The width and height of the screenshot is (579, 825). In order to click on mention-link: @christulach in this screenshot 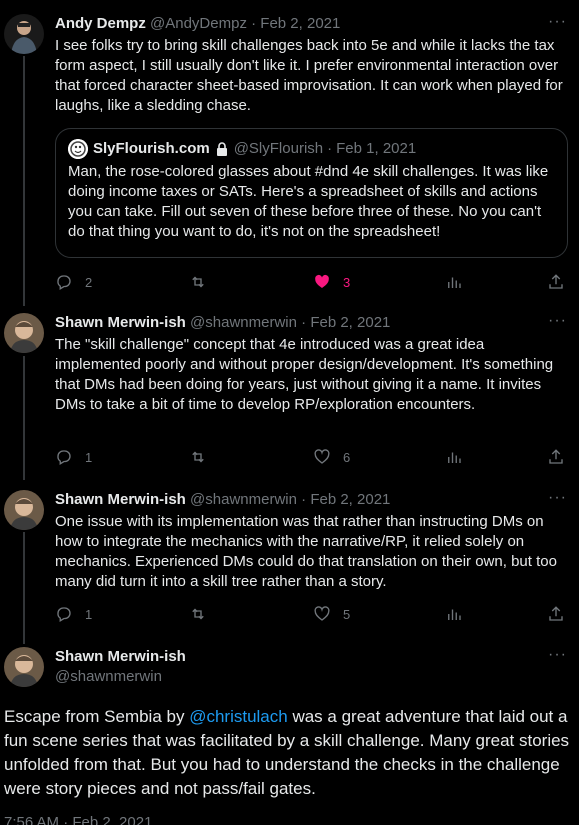, I will do `click(238, 716)`.